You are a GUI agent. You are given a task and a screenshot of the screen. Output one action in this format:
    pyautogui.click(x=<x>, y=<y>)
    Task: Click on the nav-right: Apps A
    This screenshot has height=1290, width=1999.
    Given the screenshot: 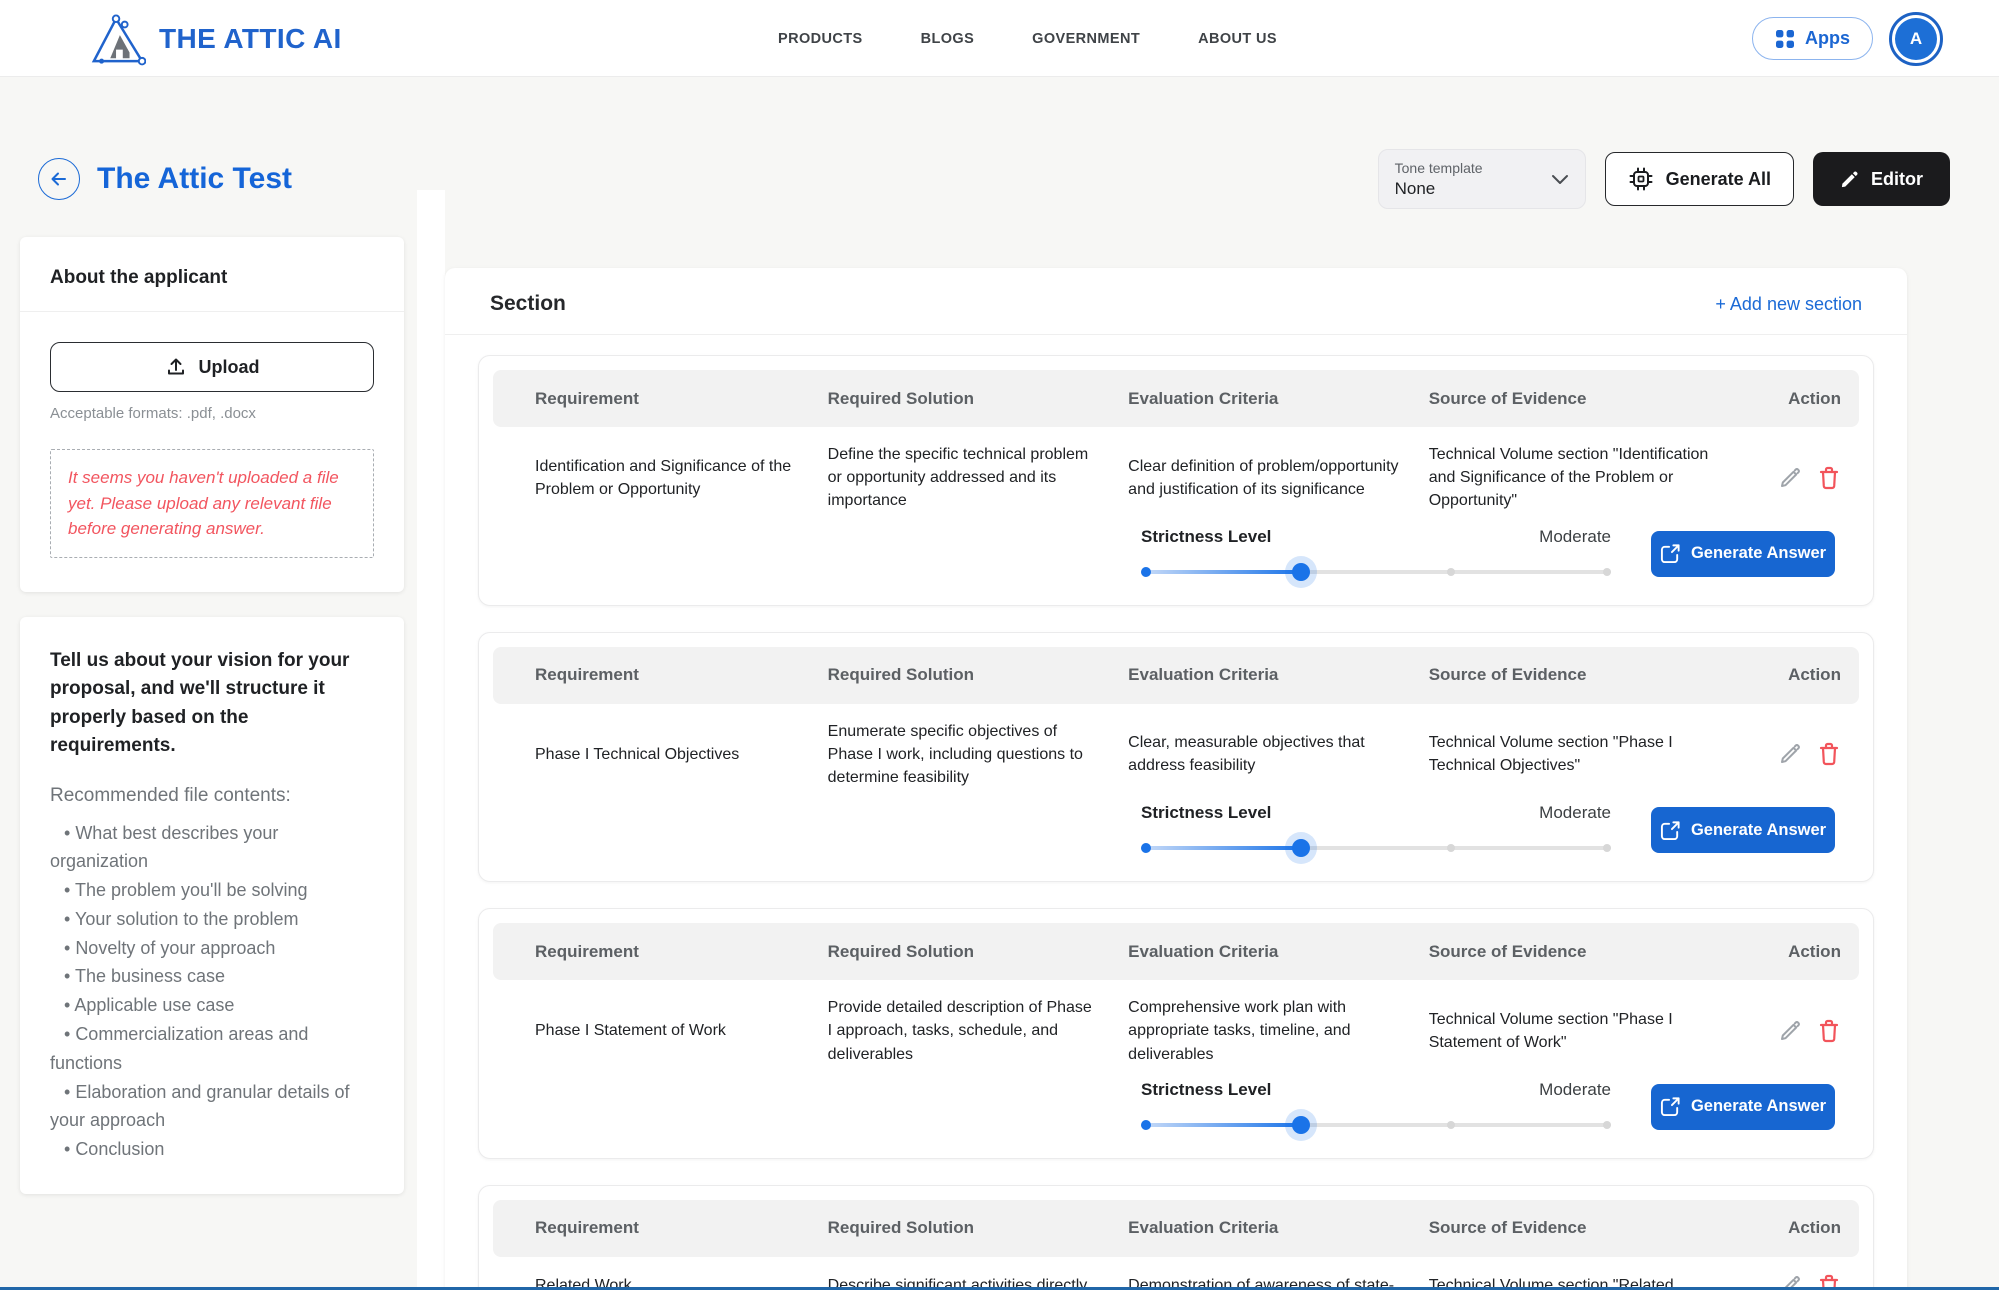 What is the action you would take?
    pyautogui.click(x=1847, y=38)
    